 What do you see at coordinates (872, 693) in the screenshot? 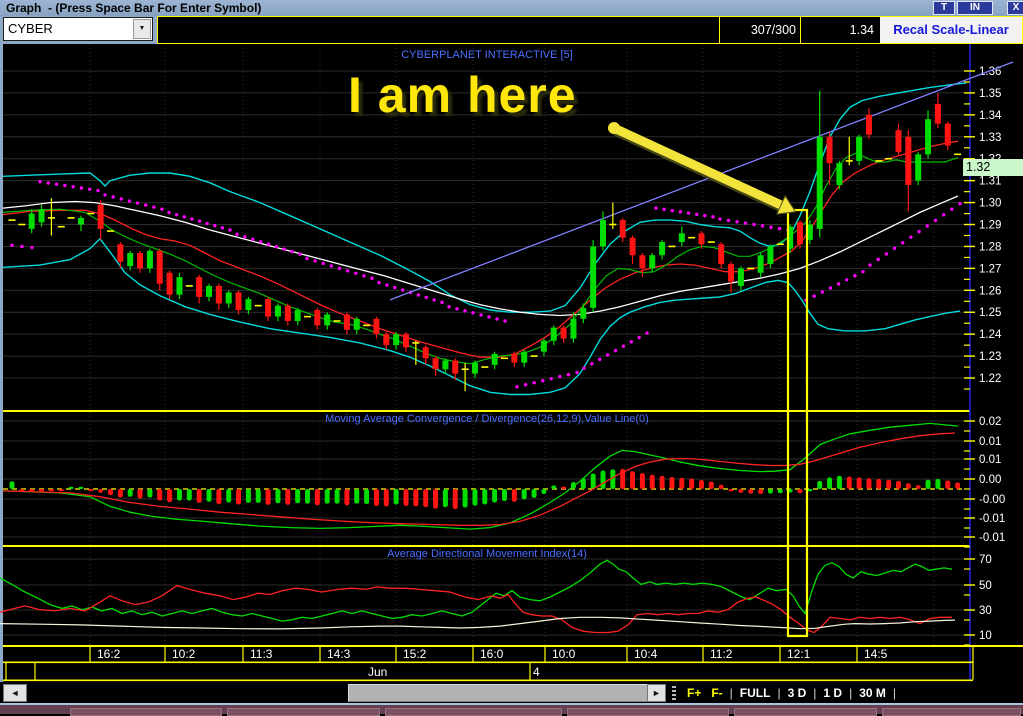
I see `timeframe-button-30m: 30 M` at bounding box center [872, 693].